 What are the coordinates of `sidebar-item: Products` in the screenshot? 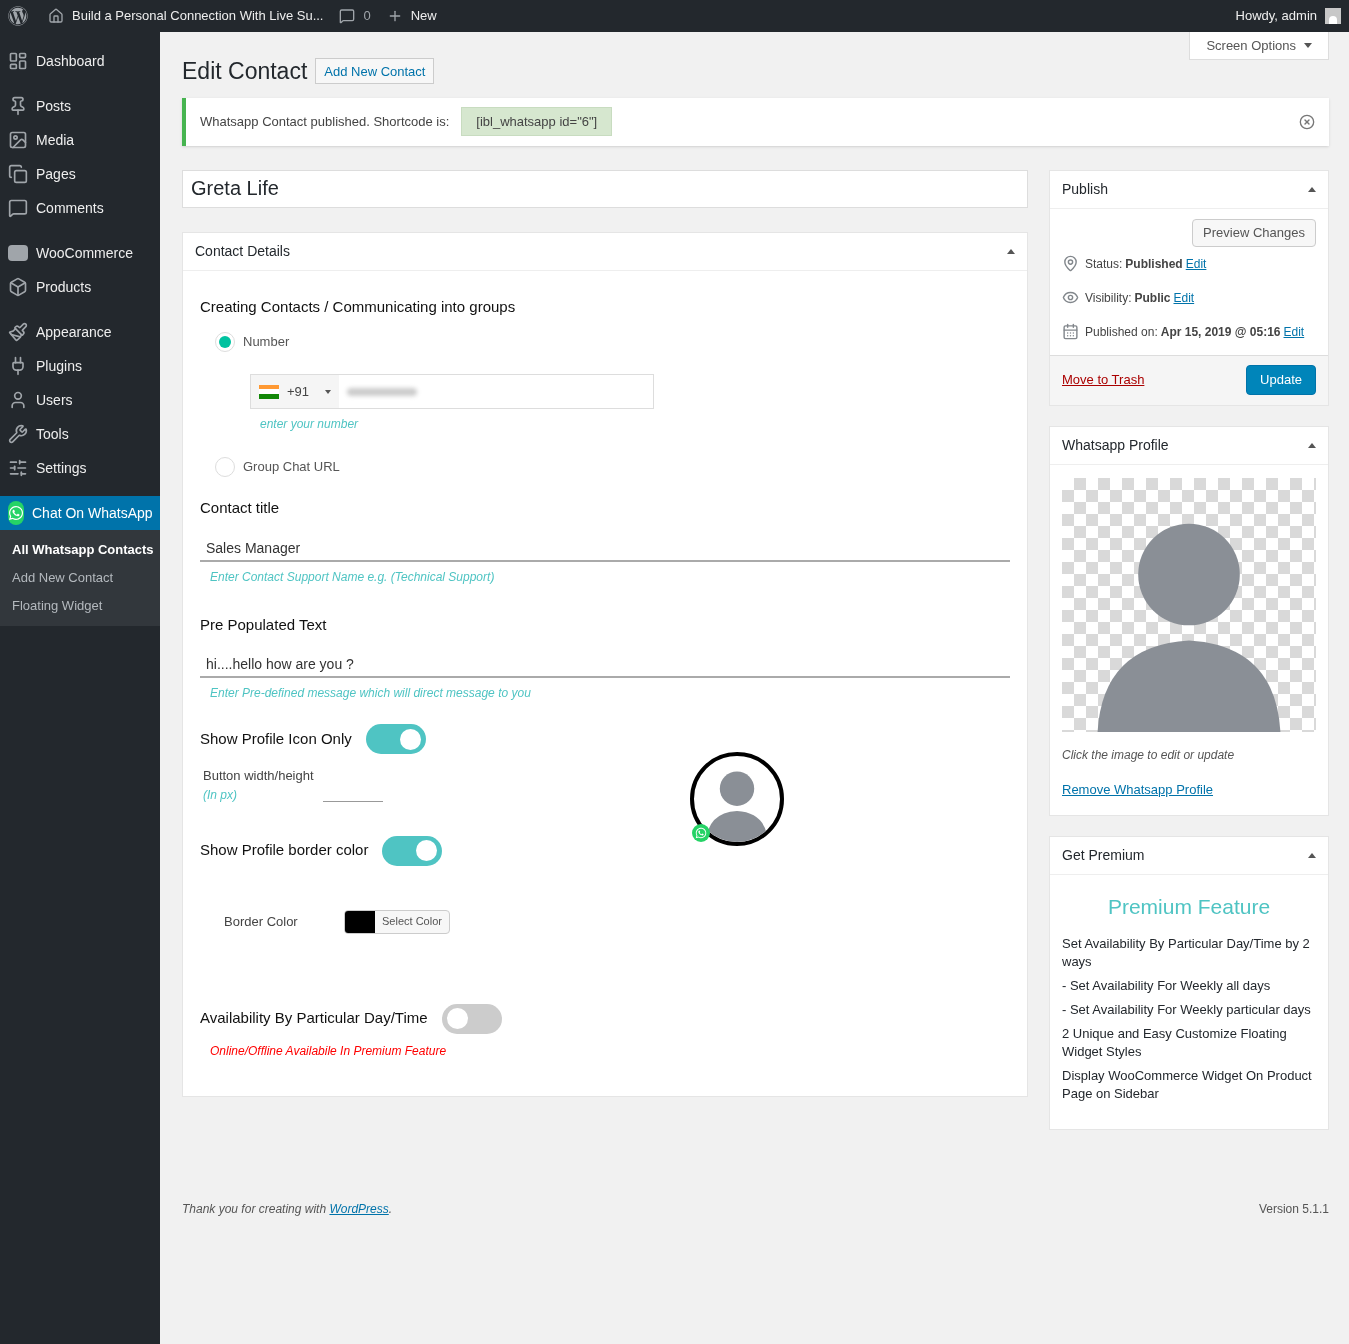 It's located at (80, 287).